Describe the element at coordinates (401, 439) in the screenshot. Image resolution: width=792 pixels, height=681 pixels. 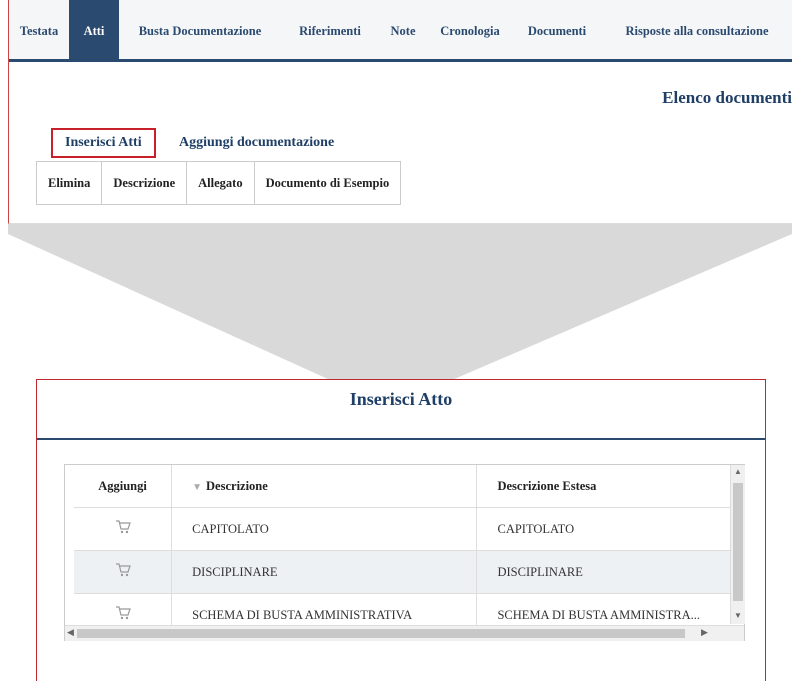
I see `dialog-divider` at that location.